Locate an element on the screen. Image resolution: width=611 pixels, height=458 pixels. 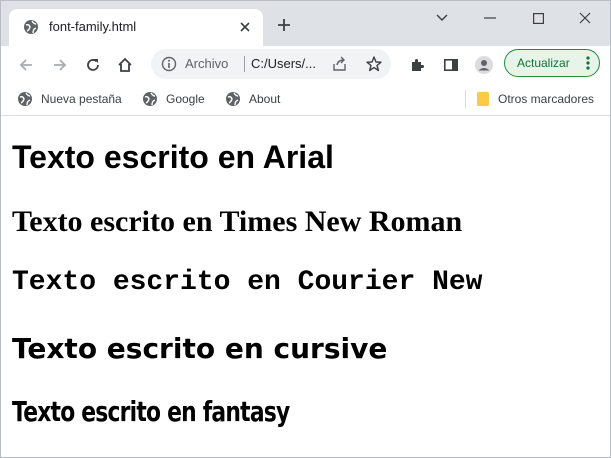
text-times-new-roman: Texto escrito en Times New Roman is located at coordinates (237, 221).